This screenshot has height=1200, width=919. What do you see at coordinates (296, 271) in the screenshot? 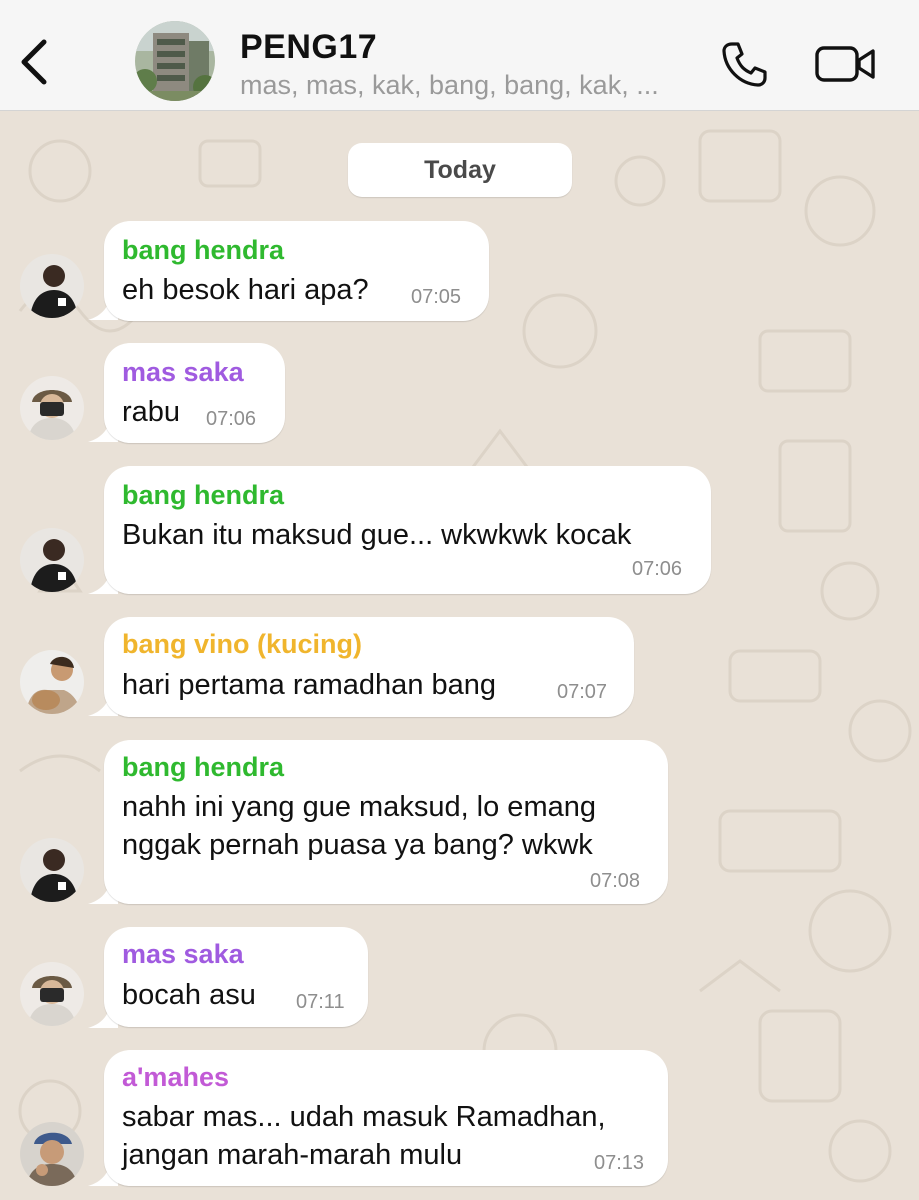
I see `message-bubble: bang hendra eh besok hari apa? 07:05` at bounding box center [296, 271].